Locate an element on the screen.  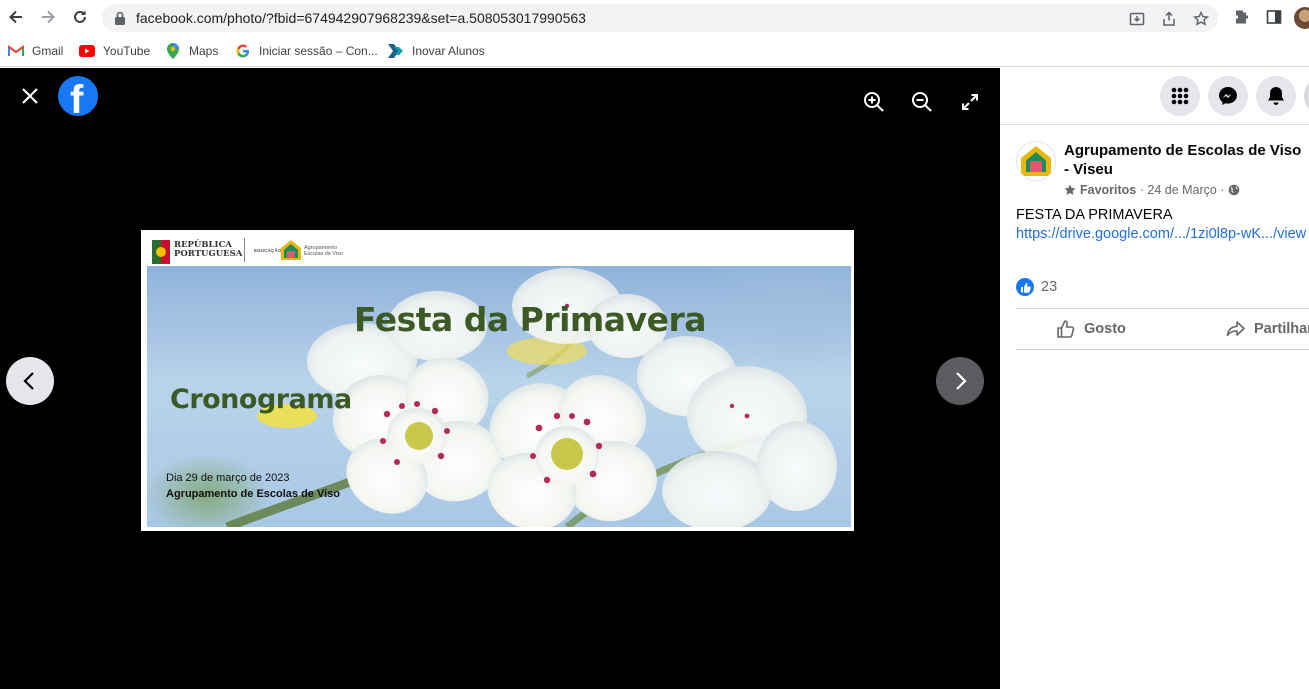
expand-icon is located at coordinates (970, 102).